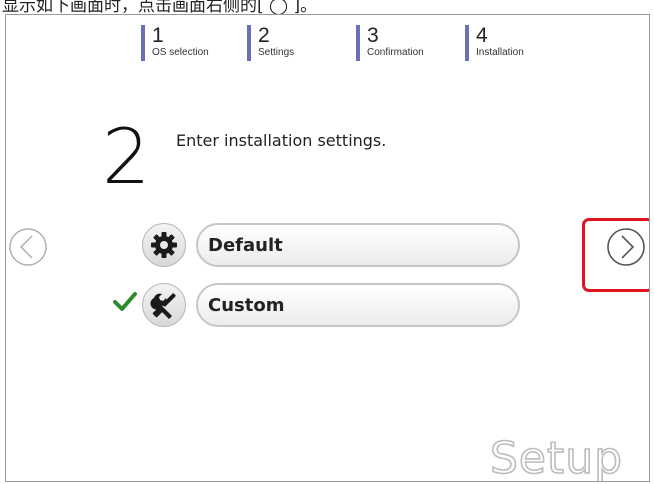  I want to click on step-number: 1, so click(158, 35).